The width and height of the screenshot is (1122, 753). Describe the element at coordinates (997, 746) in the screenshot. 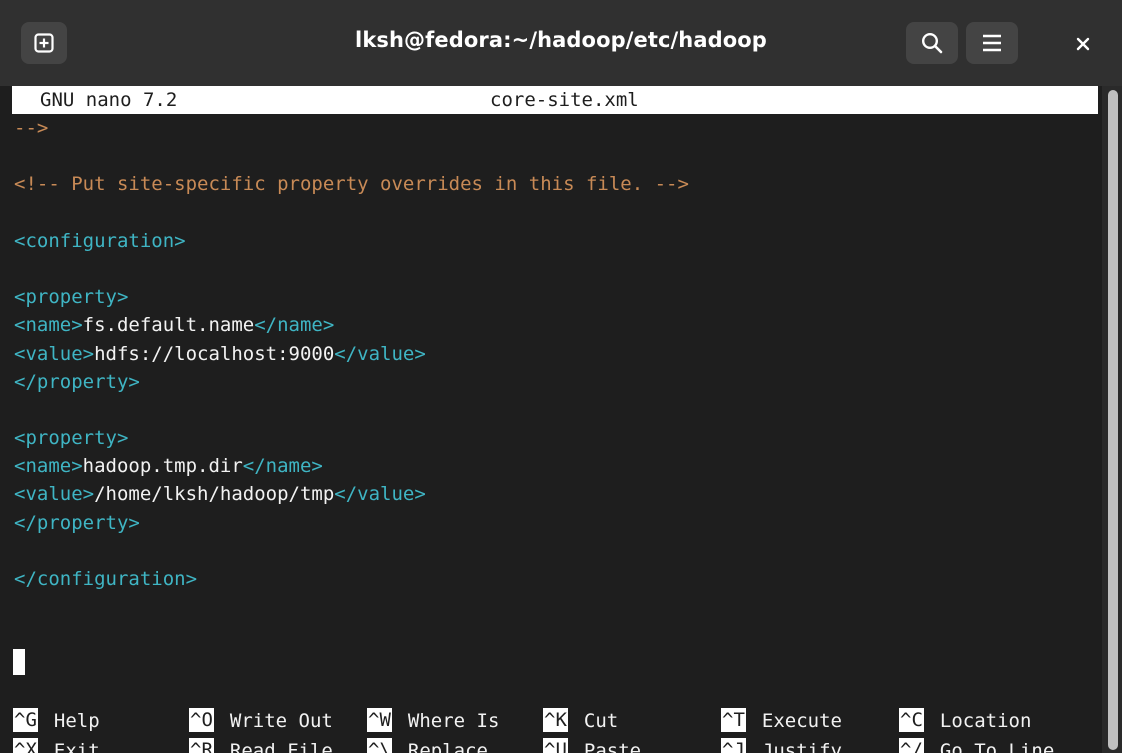

I see `shortcut-label: Go To Line` at that location.